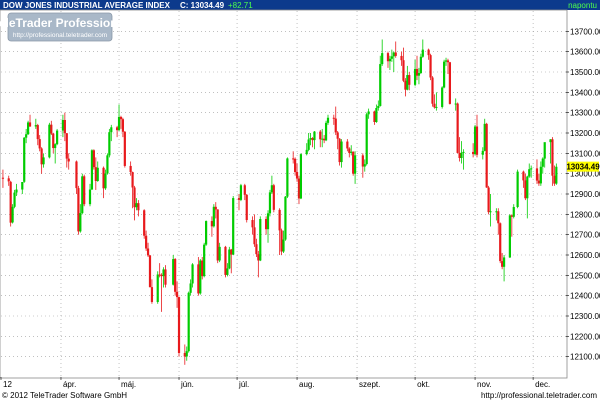  I want to click on x-tick-label: máj., so click(128, 384).